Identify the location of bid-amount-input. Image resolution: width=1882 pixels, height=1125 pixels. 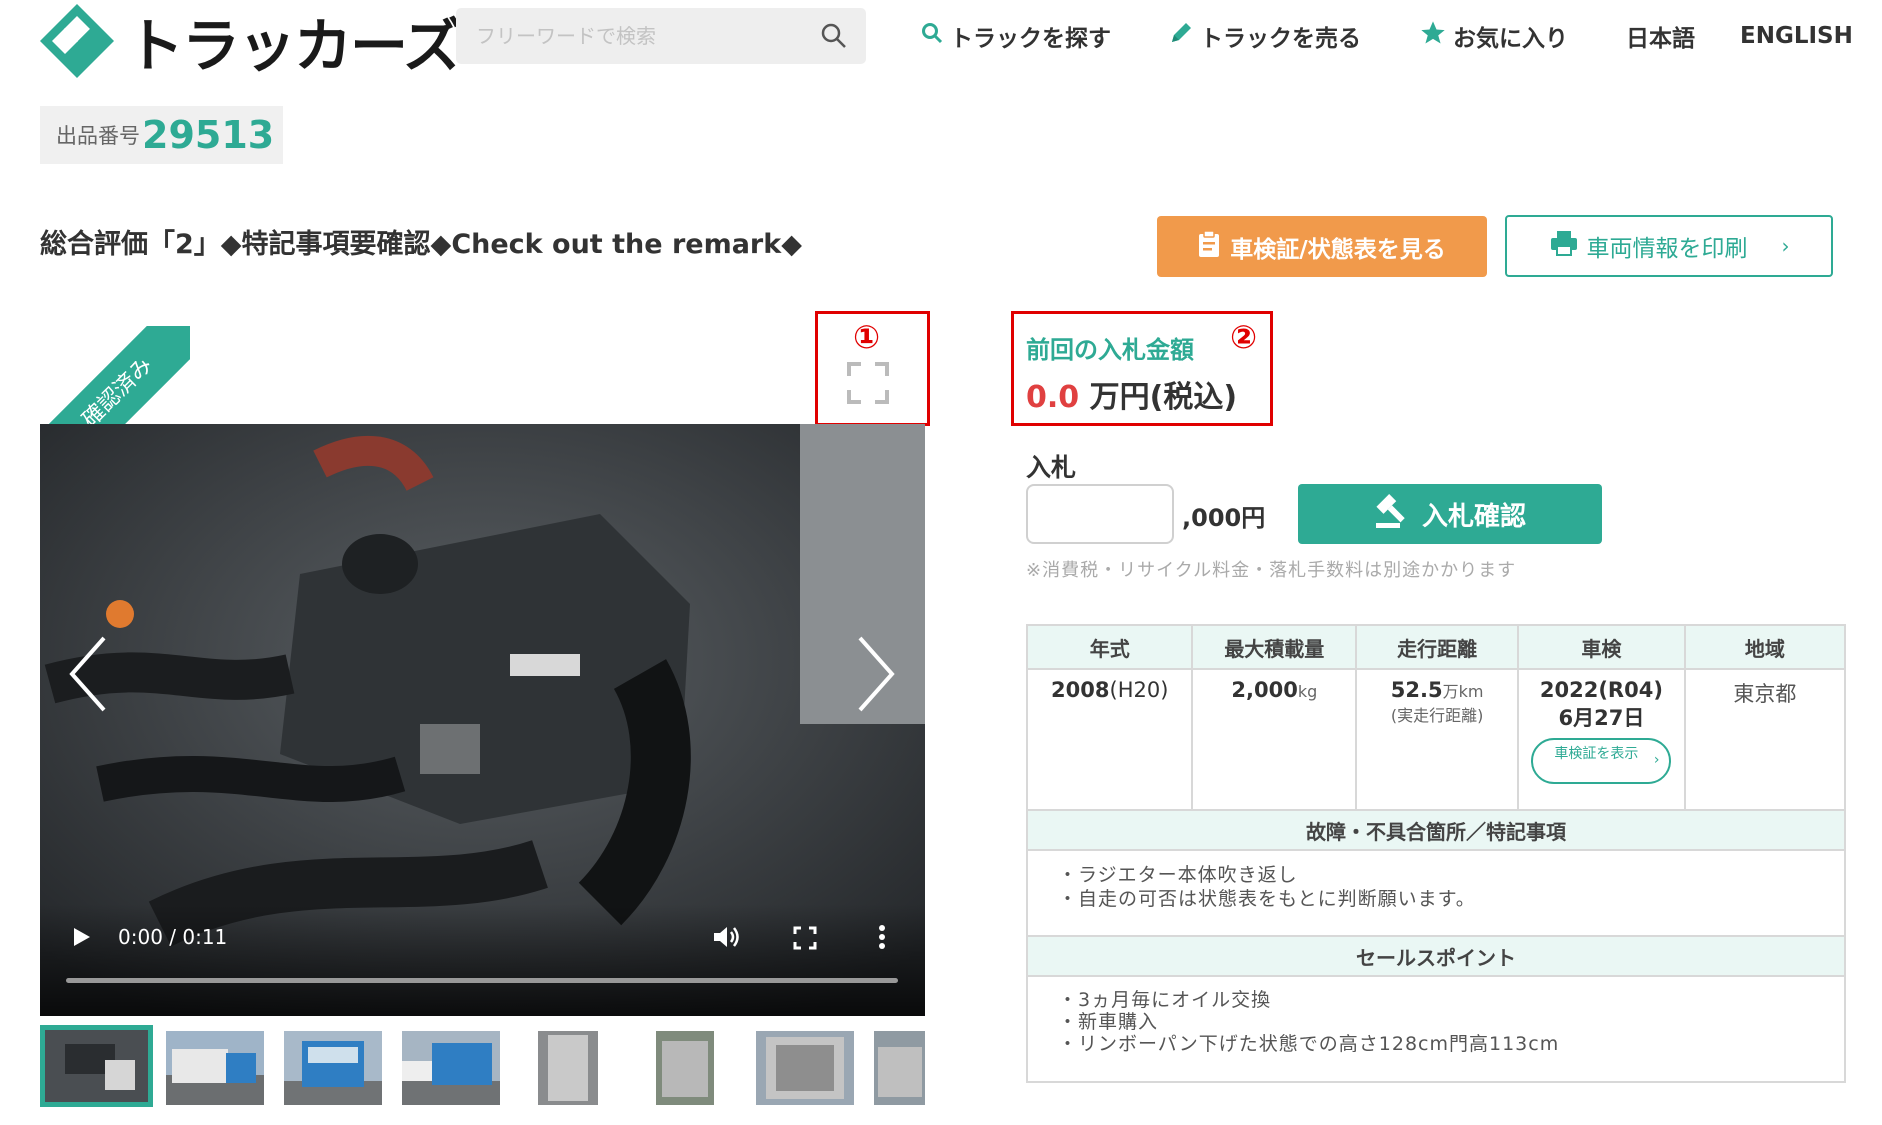
(1100, 514).